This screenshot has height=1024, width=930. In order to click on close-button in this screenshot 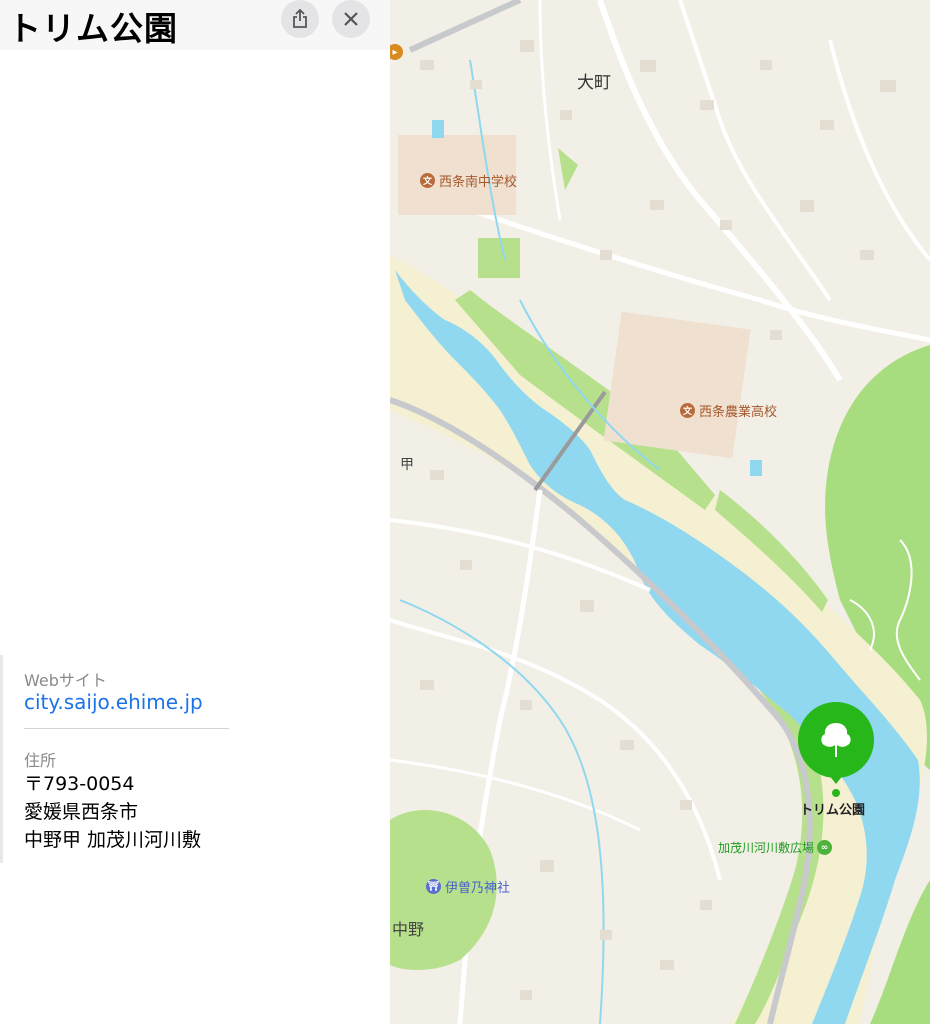, I will do `click(351, 19)`.